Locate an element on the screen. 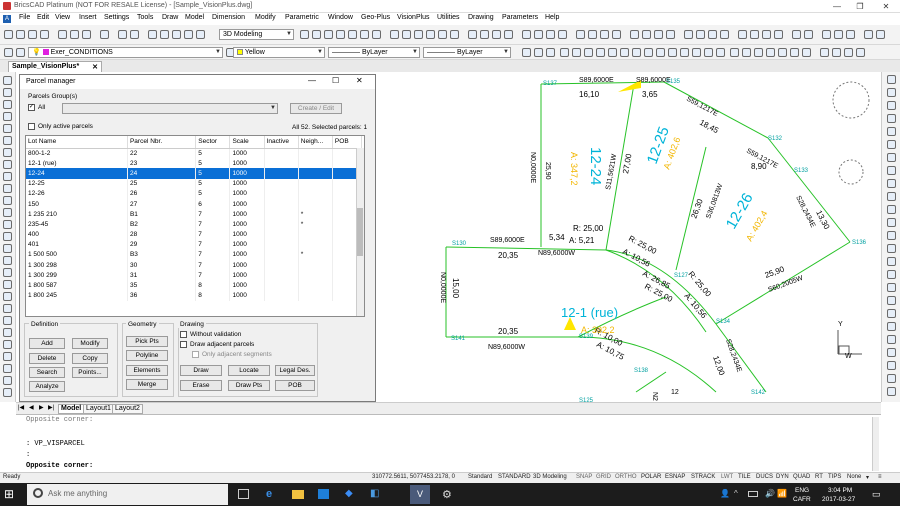  view-iso3-icon is located at coordinates (454, 34).